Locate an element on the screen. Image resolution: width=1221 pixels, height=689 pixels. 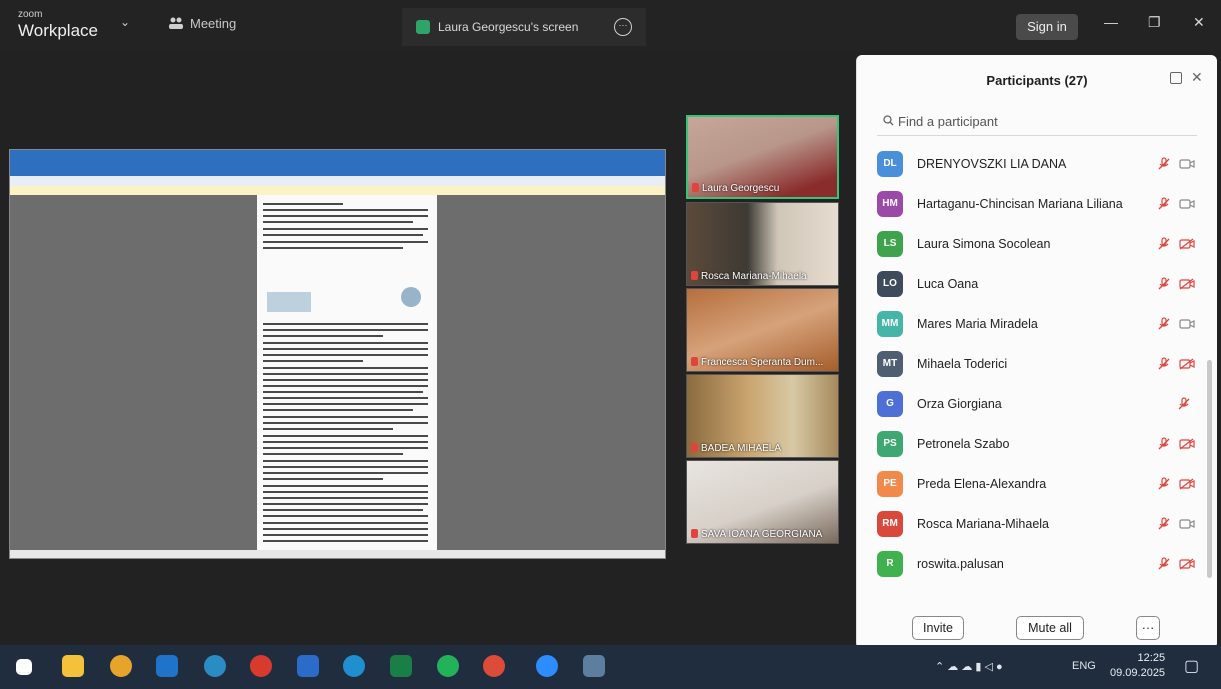
participant-row: Rroswita.palusan is located at coordinates (1032, 565).